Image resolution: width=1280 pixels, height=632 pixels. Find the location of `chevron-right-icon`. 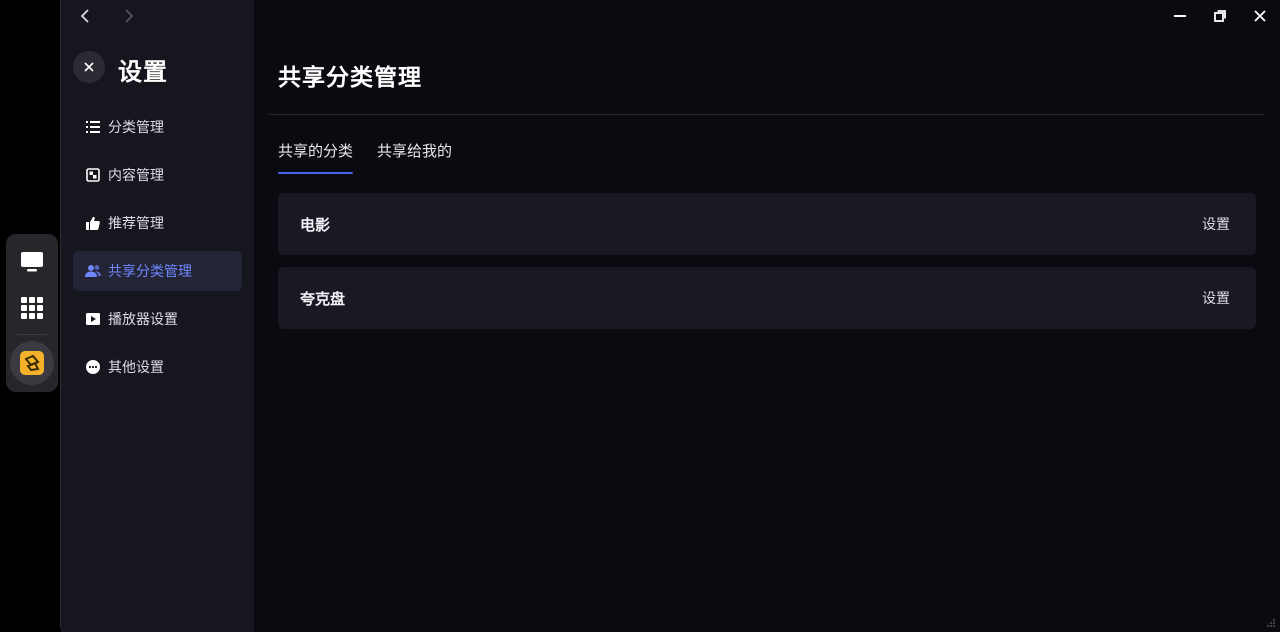

chevron-right-icon is located at coordinates (129, 16).